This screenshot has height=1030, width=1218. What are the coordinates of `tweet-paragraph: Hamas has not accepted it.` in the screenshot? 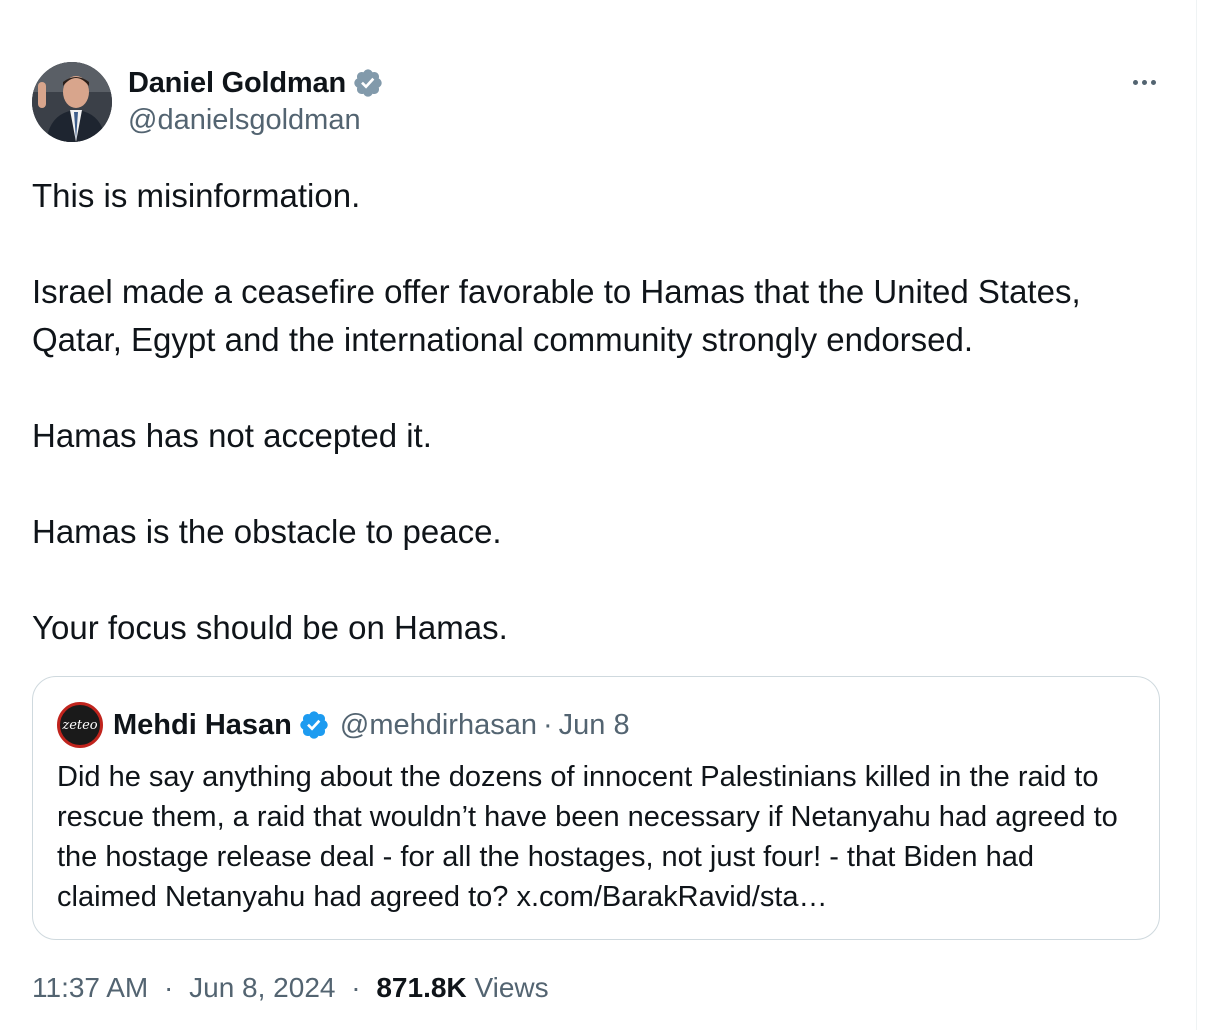 It's located at (232, 435).